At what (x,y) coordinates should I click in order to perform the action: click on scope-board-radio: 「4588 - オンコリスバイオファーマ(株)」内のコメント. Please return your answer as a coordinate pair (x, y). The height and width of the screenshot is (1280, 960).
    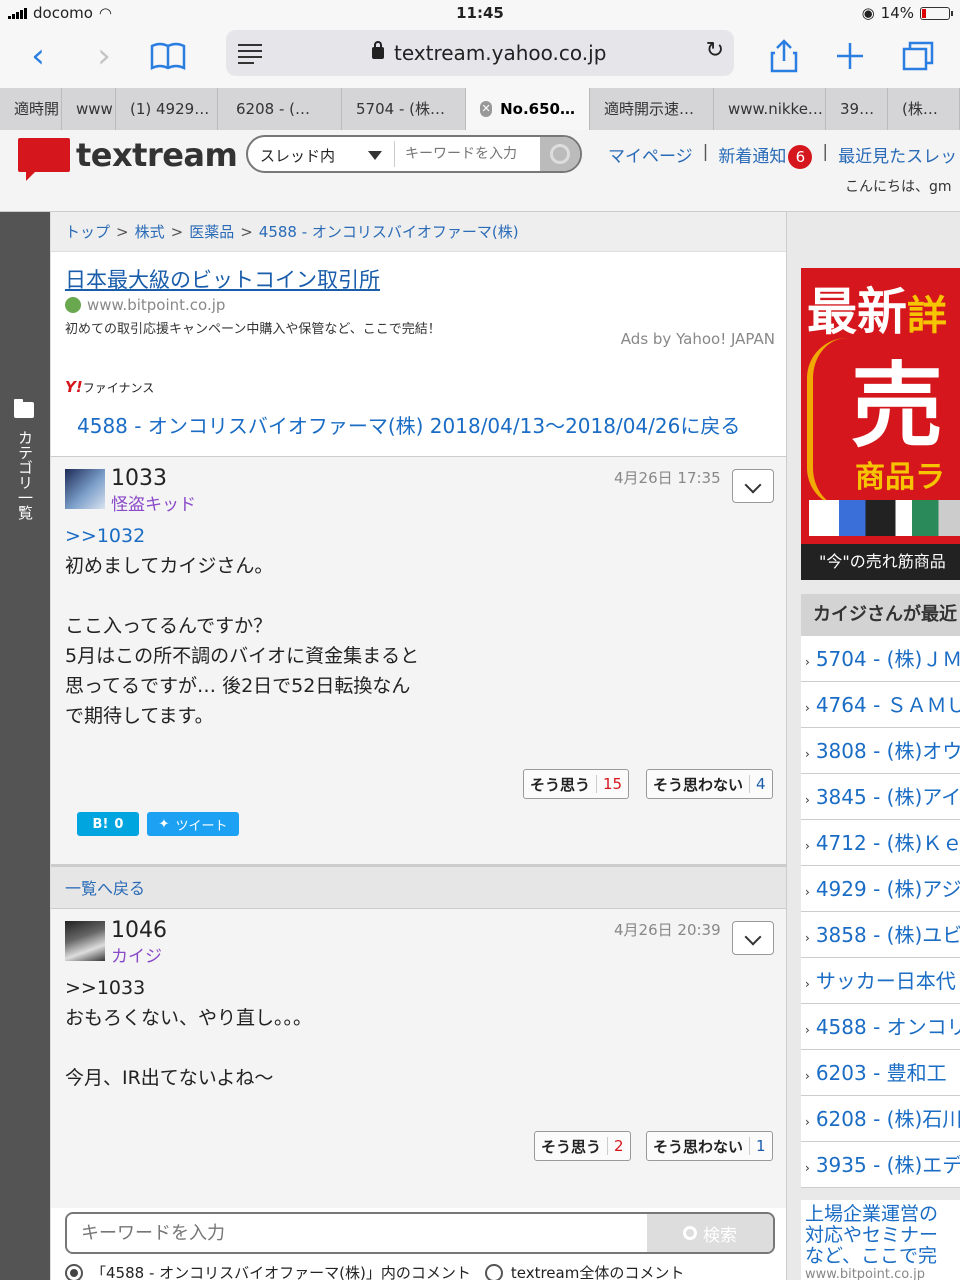
    Looking at the image, I should click on (268, 1271).